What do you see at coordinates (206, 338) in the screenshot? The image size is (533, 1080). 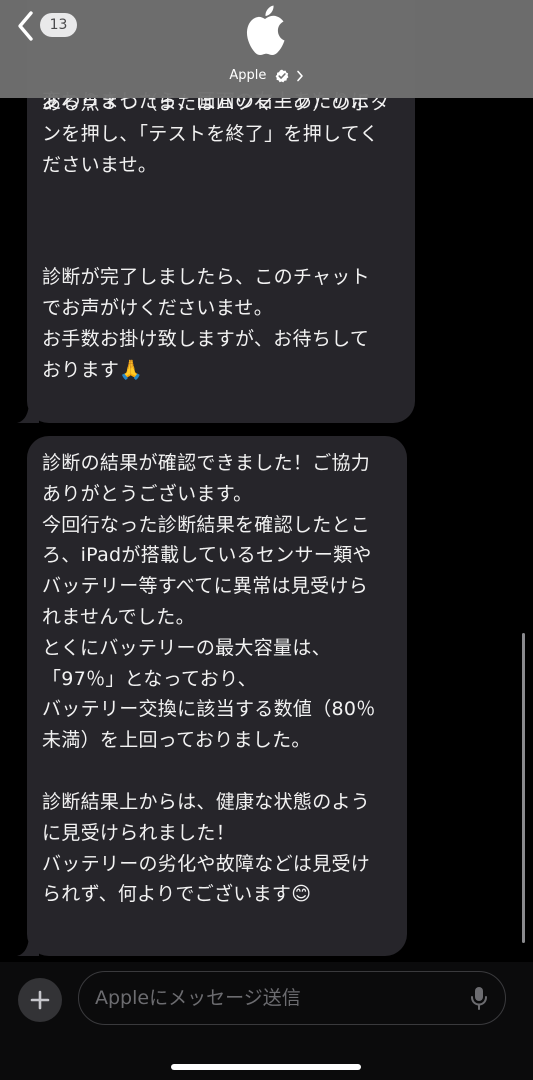 I see `message-line: お手数お掛け致しますが、お待ちして` at bounding box center [206, 338].